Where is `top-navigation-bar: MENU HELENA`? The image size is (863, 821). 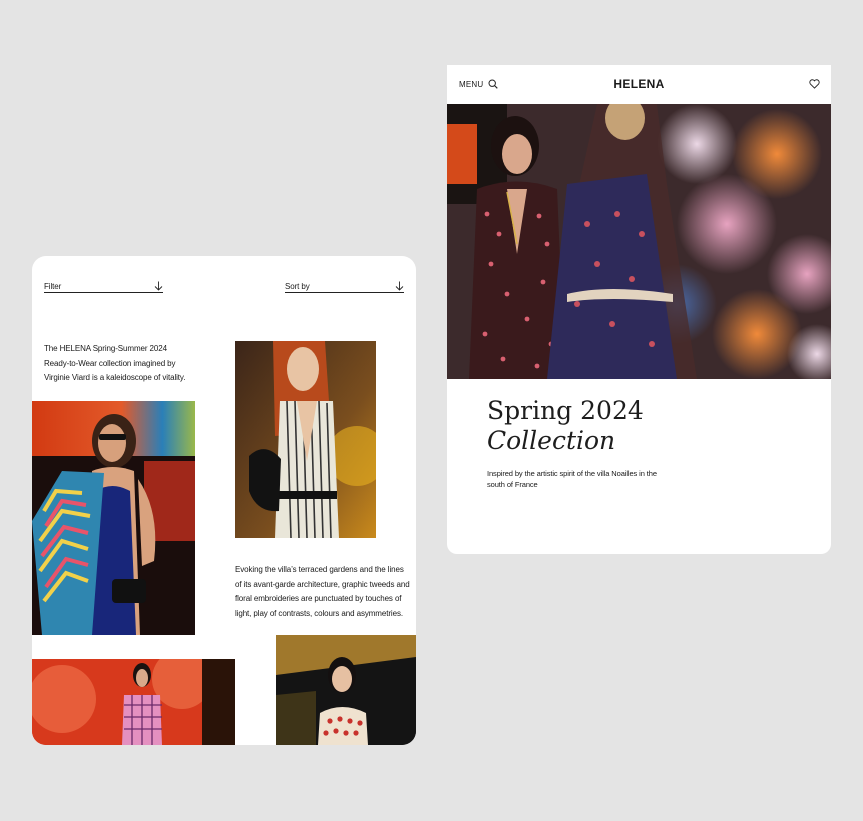
top-navigation-bar: MENU HELENA is located at coordinates (639, 84).